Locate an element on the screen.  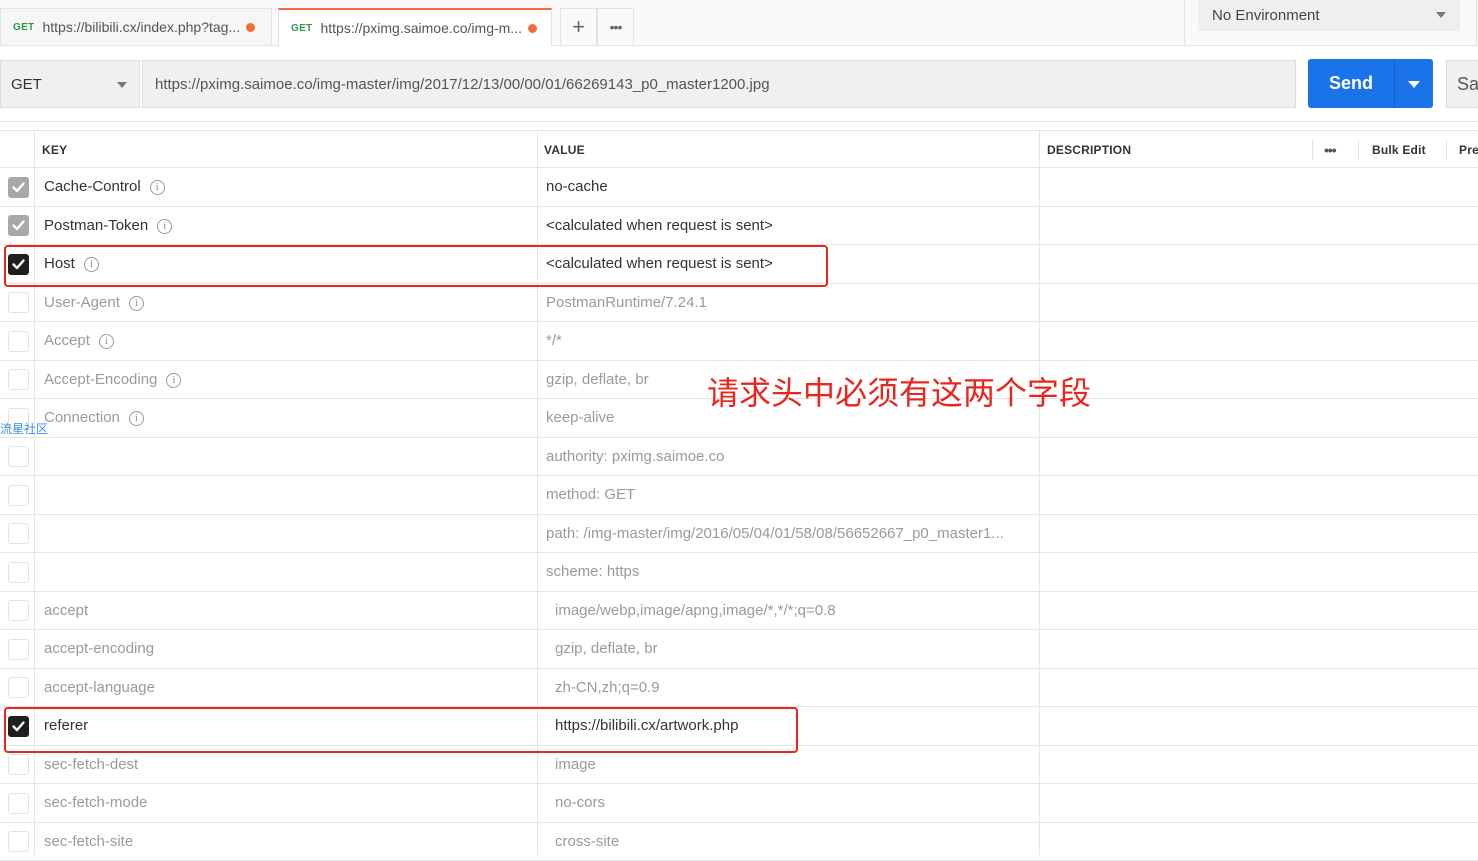
table-row: Accepti */* is located at coordinates (739, 341).